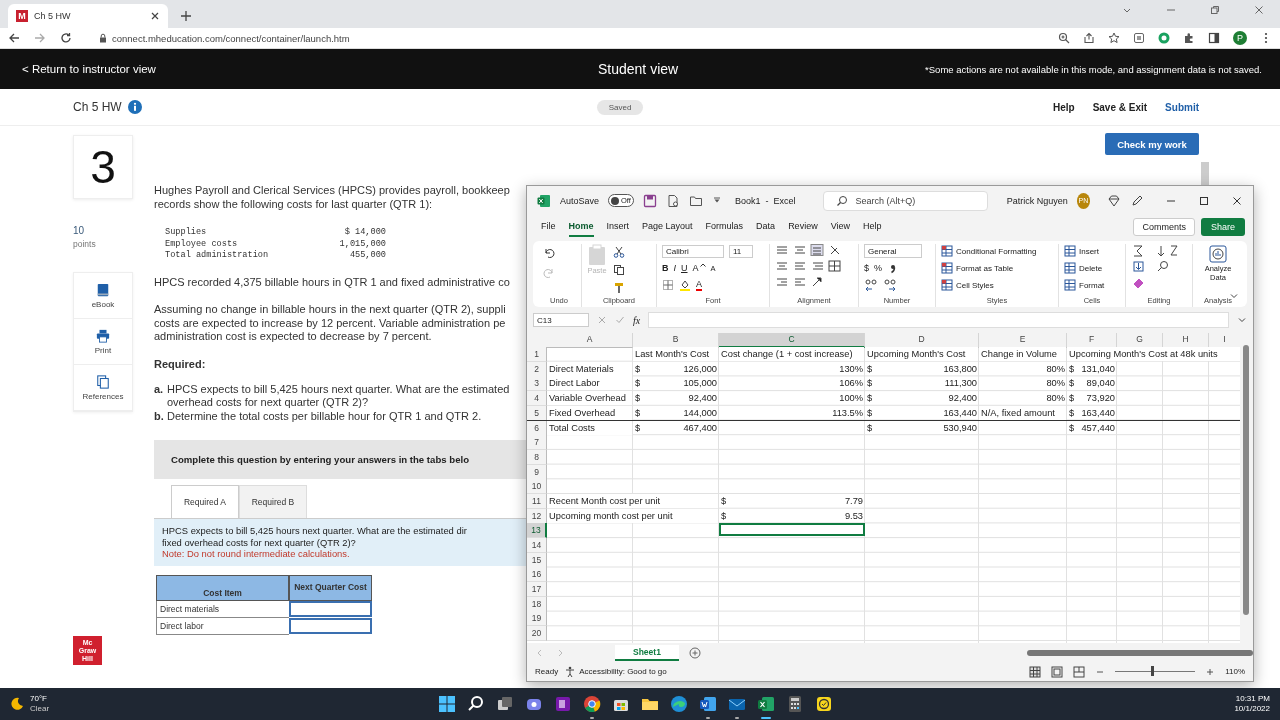 The image size is (1280, 720). What do you see at coordinates (672, 200) in the screenshot?
I see `document-icon` at bounding box center [672, 200].